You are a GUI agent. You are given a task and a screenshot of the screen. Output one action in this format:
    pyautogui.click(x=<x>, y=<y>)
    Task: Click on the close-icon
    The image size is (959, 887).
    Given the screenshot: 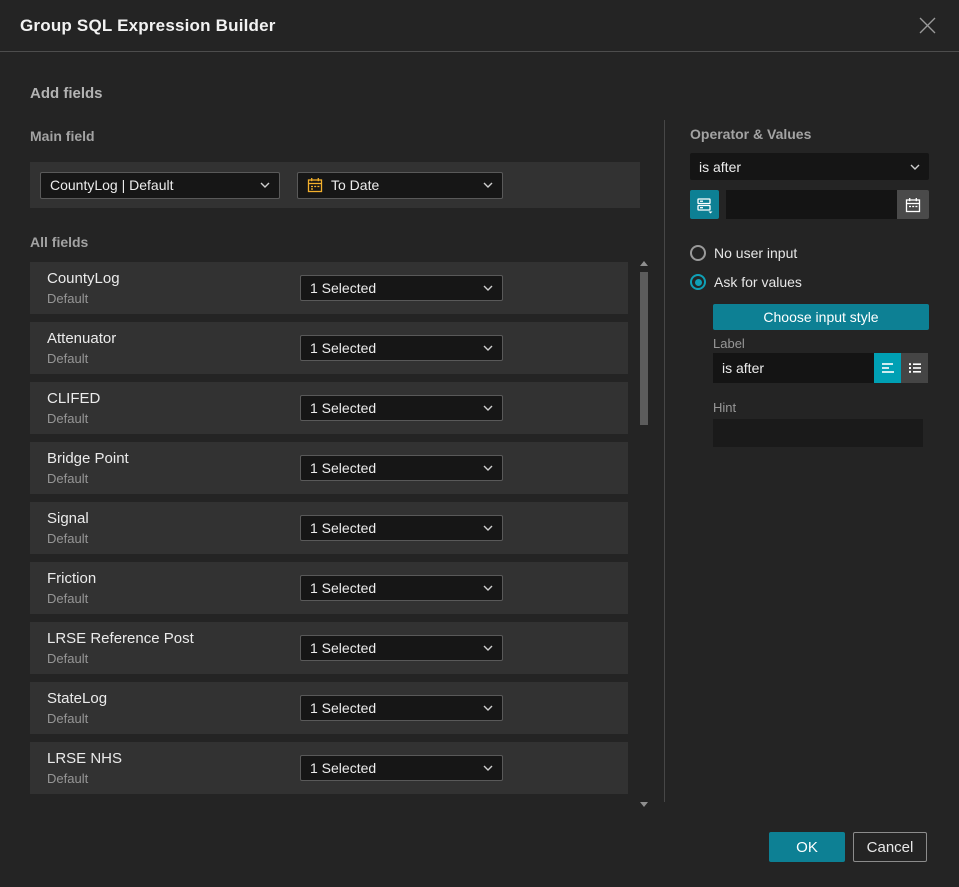 What is the action you would take?
    pyautogui.click(x=927, y=25)
    